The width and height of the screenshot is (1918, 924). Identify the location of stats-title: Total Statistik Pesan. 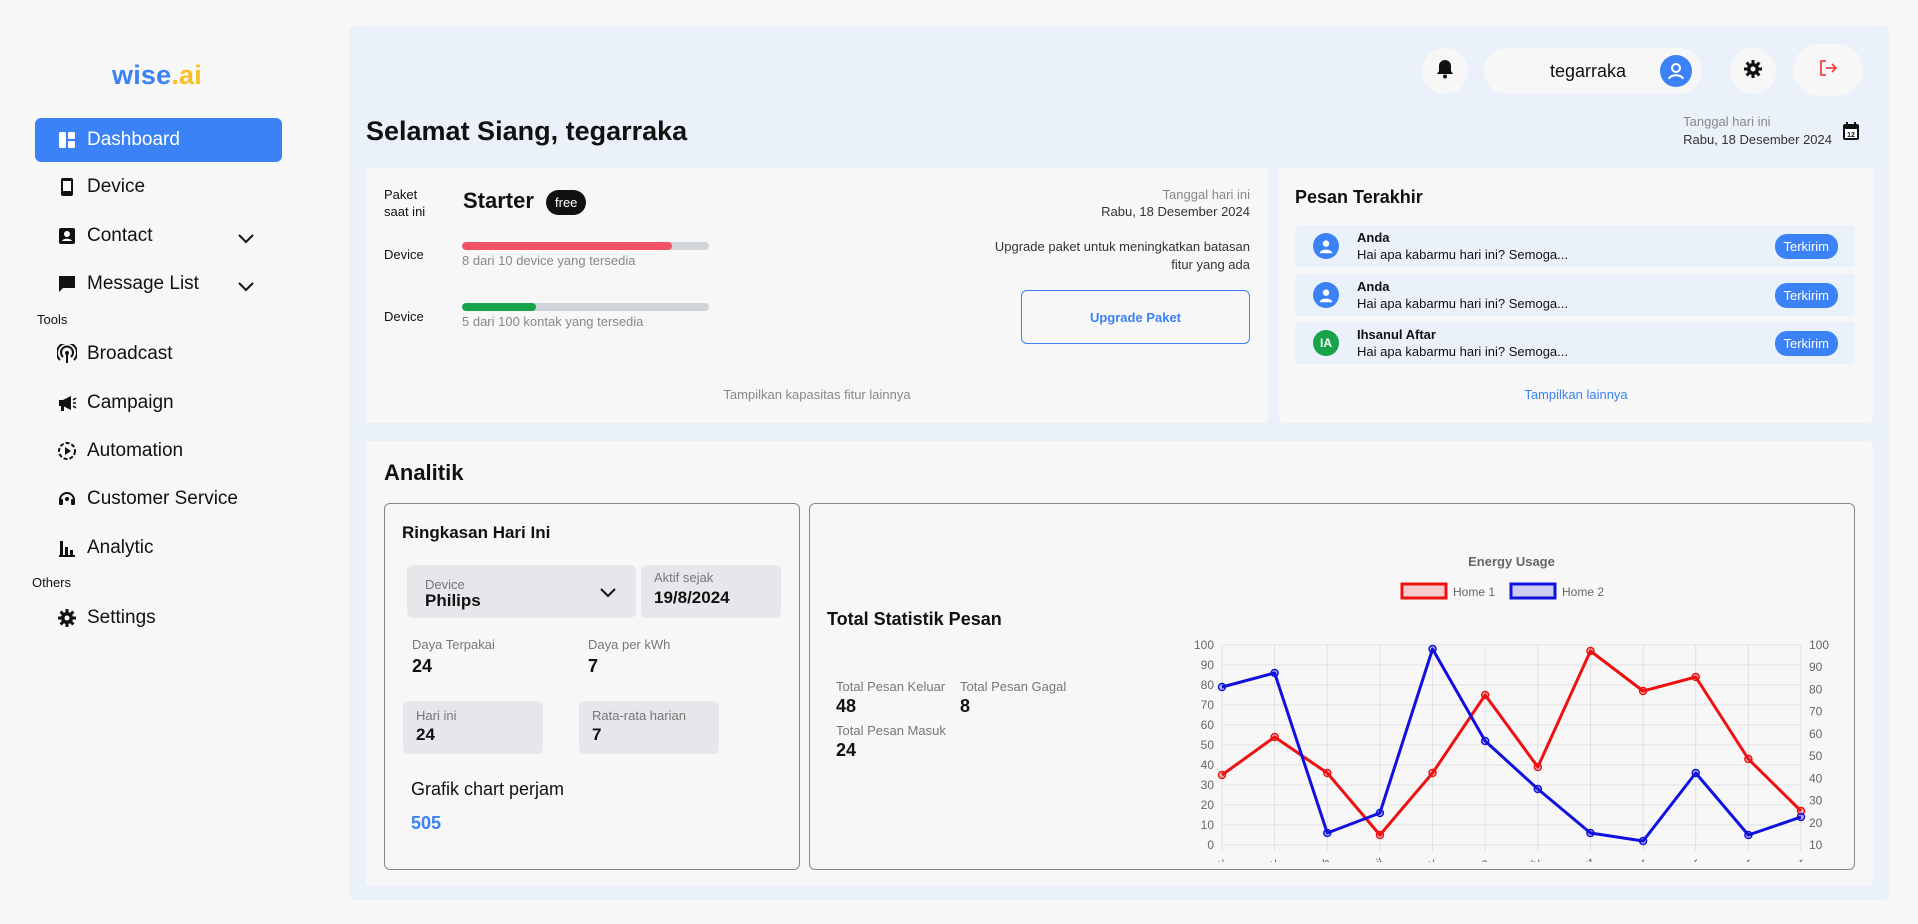
(914, 619).